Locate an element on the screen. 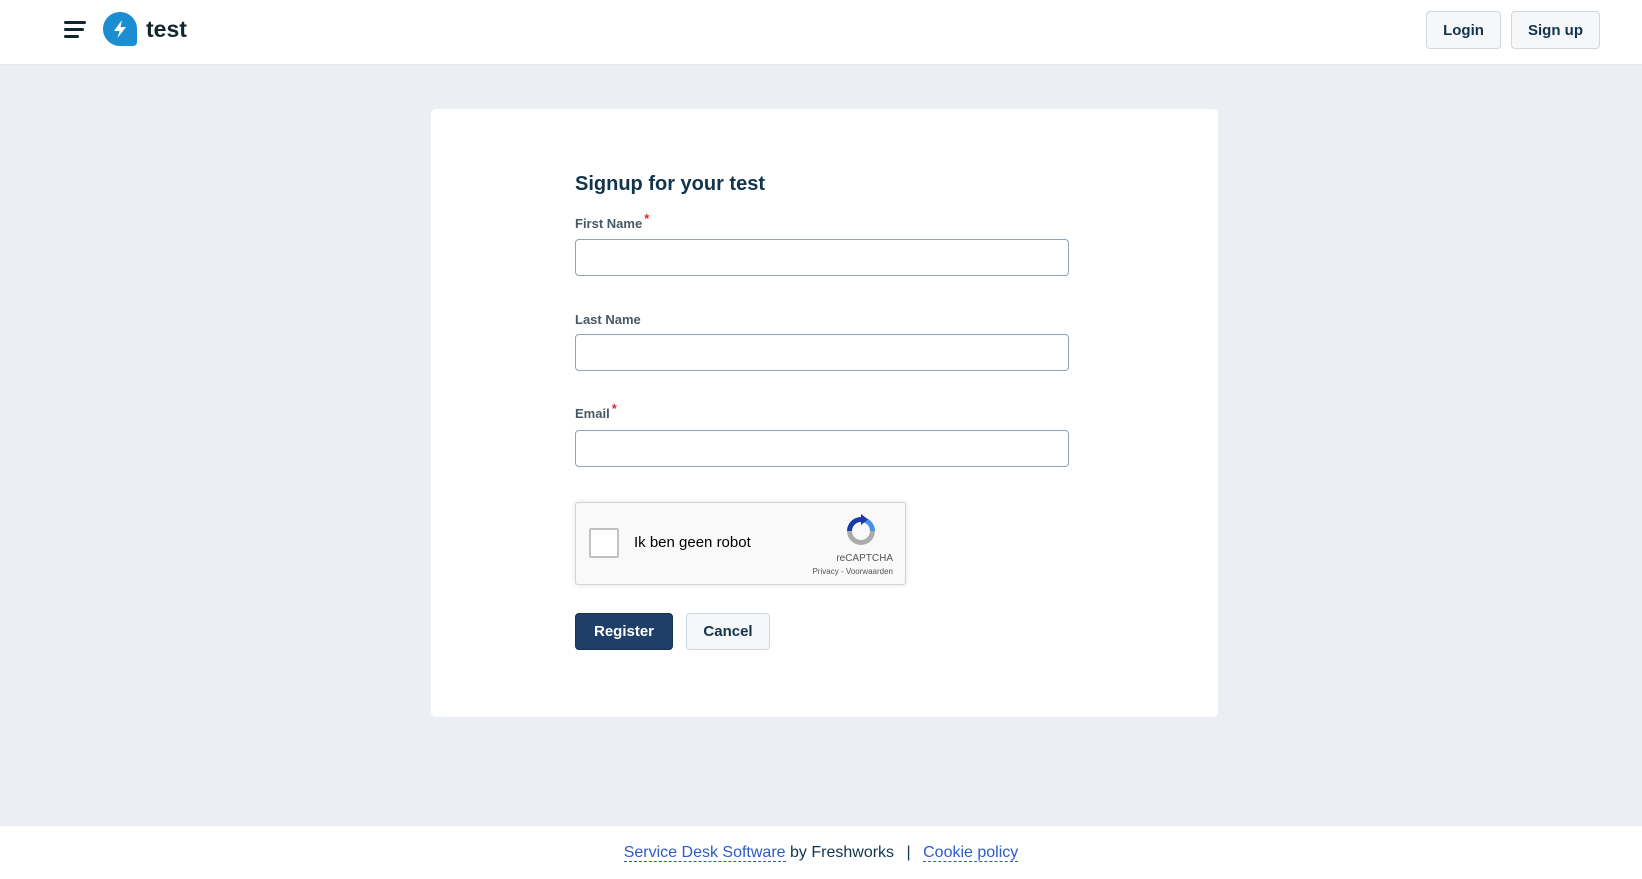  login-button: Login is located at coordinates (1463, 30).